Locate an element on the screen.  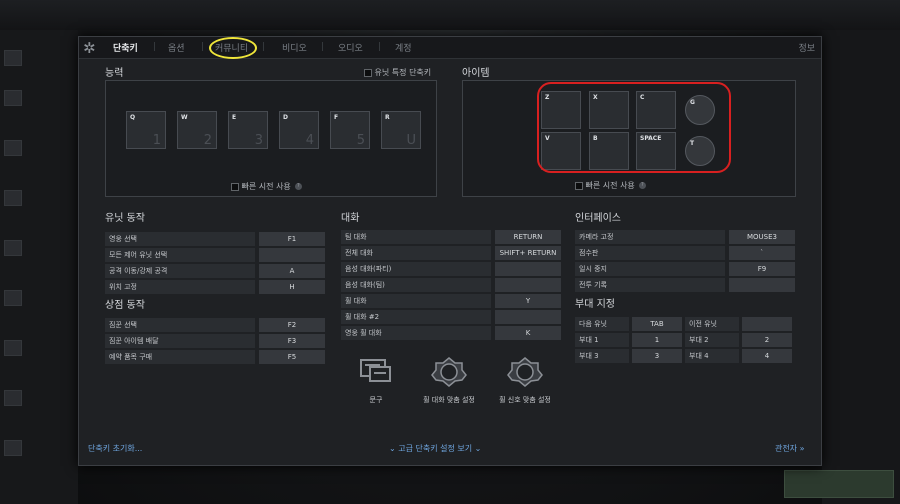
row-value: K is located at coordinates (528, 333).